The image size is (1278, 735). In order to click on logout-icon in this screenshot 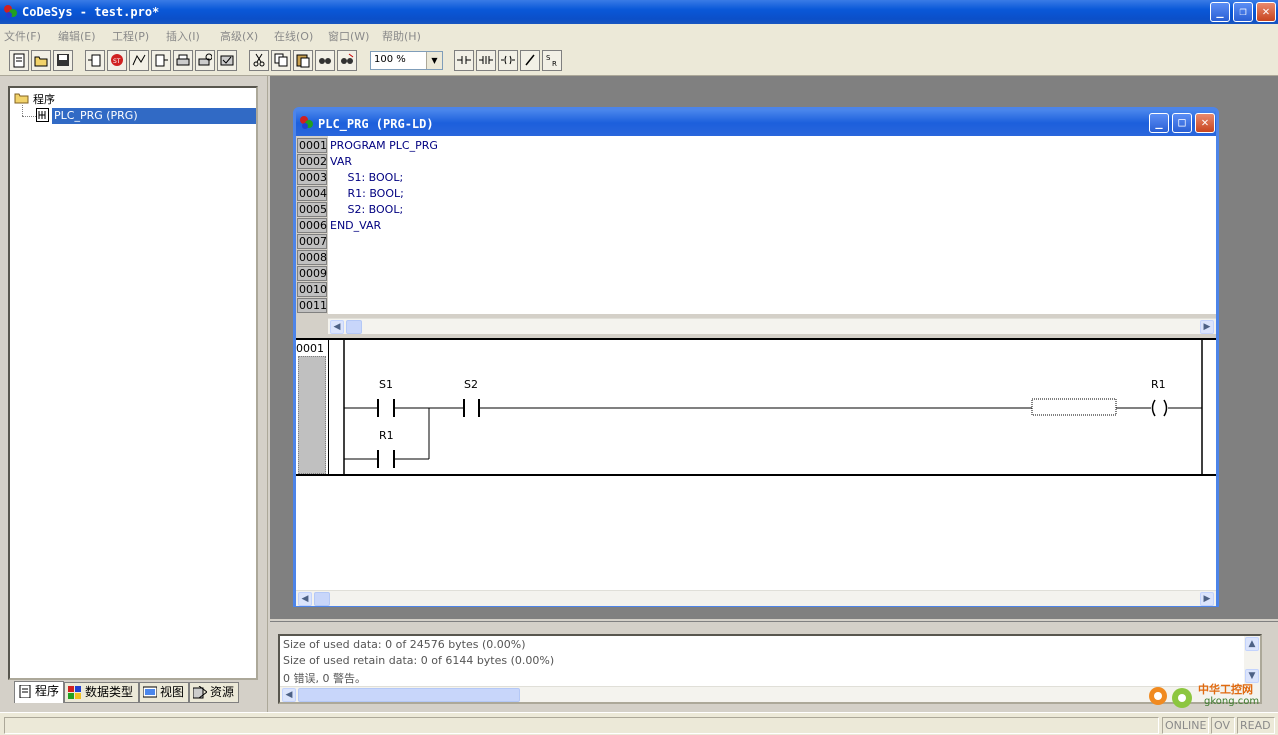, I will do `click(161, 60)`.